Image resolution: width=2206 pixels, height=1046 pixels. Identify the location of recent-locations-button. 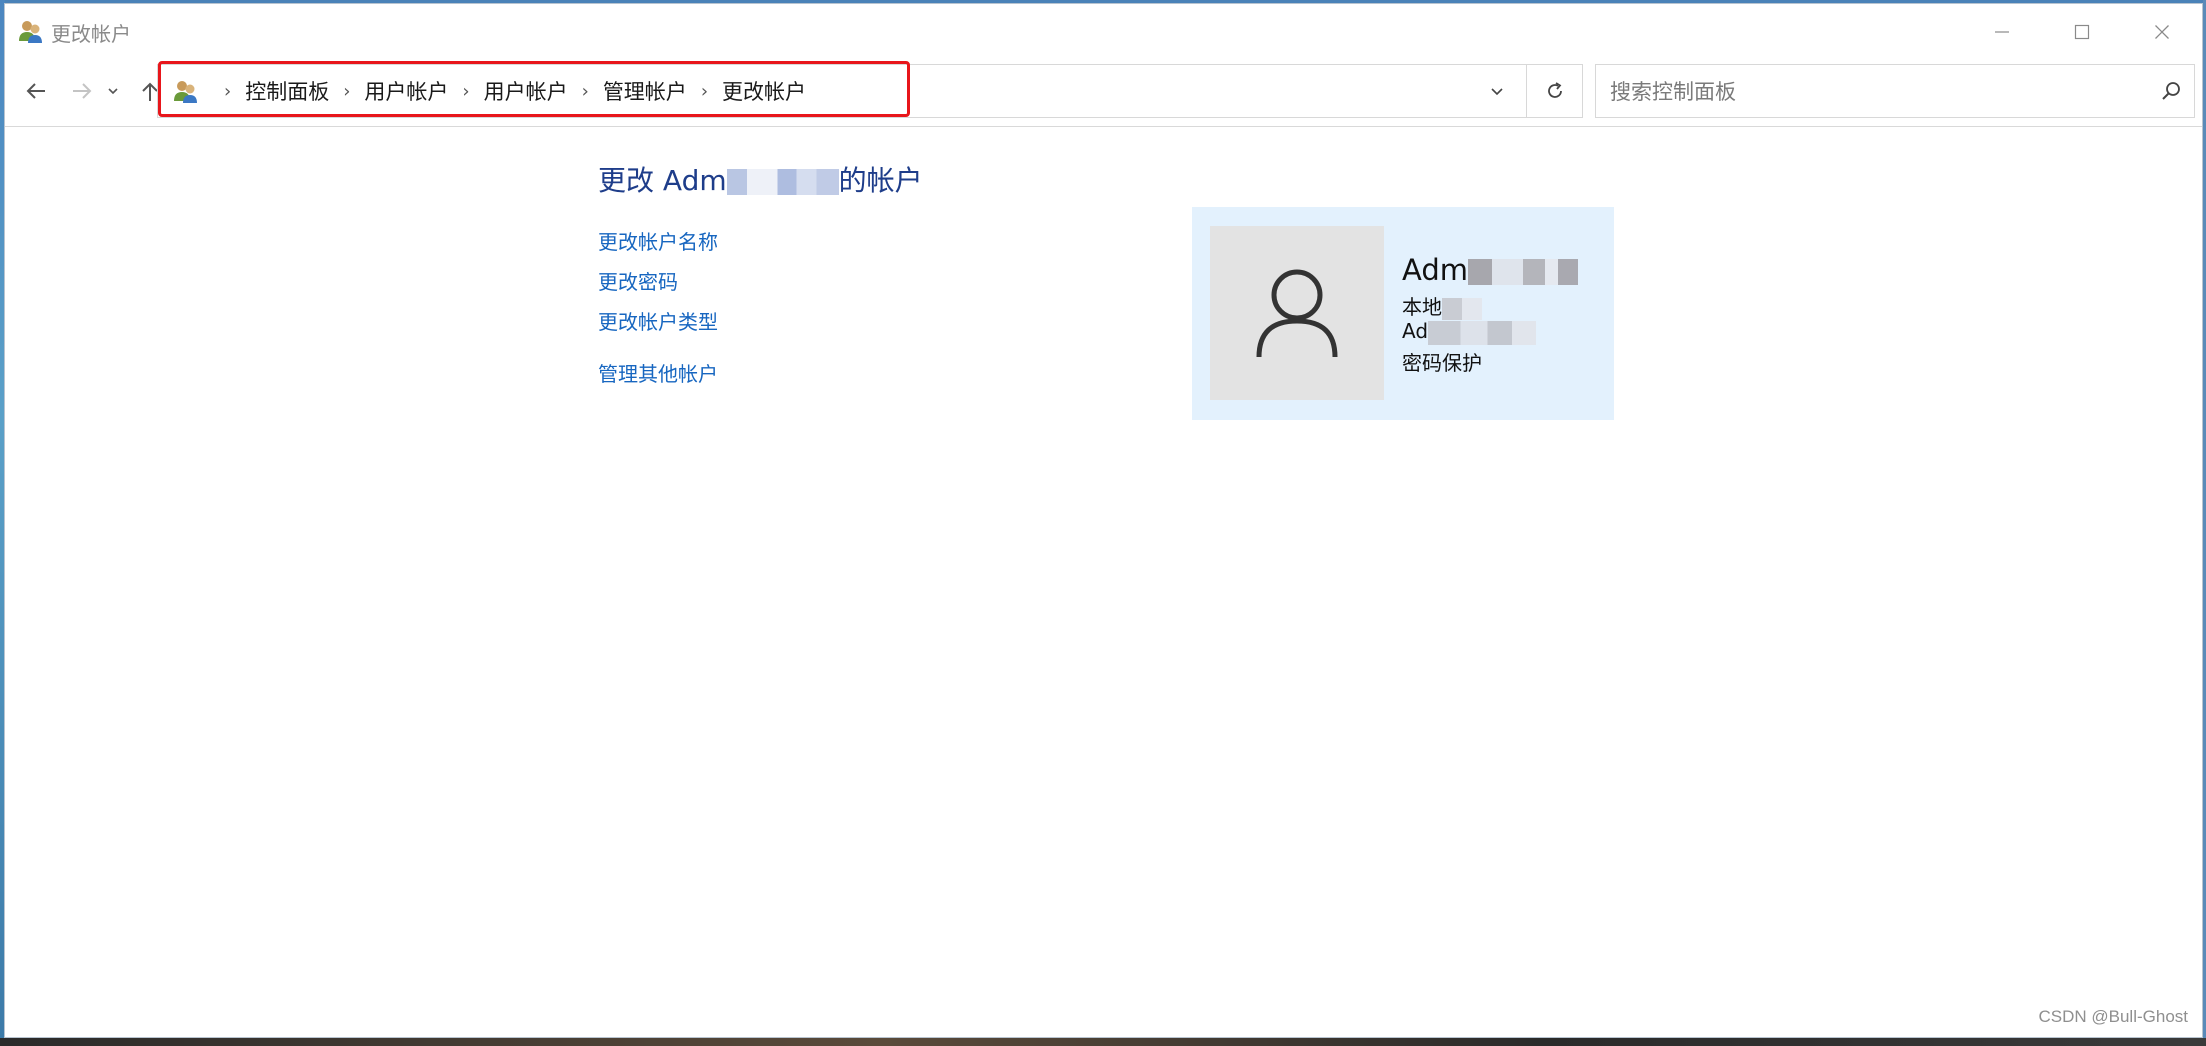
(113, 91).